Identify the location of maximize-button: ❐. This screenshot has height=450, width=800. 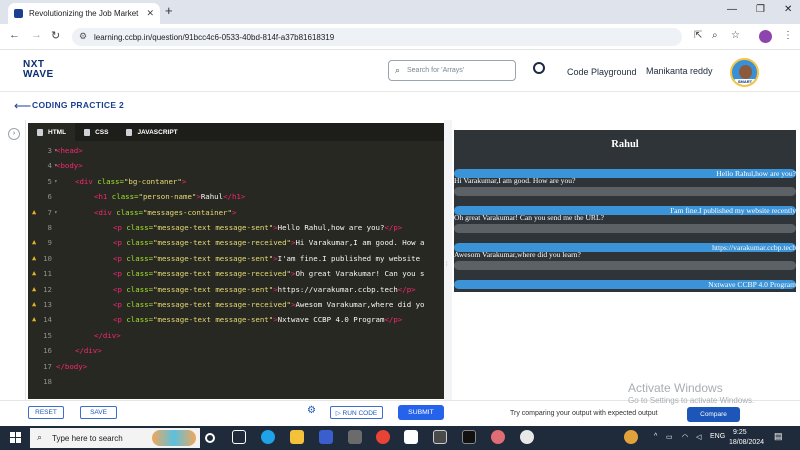
(760, 9).